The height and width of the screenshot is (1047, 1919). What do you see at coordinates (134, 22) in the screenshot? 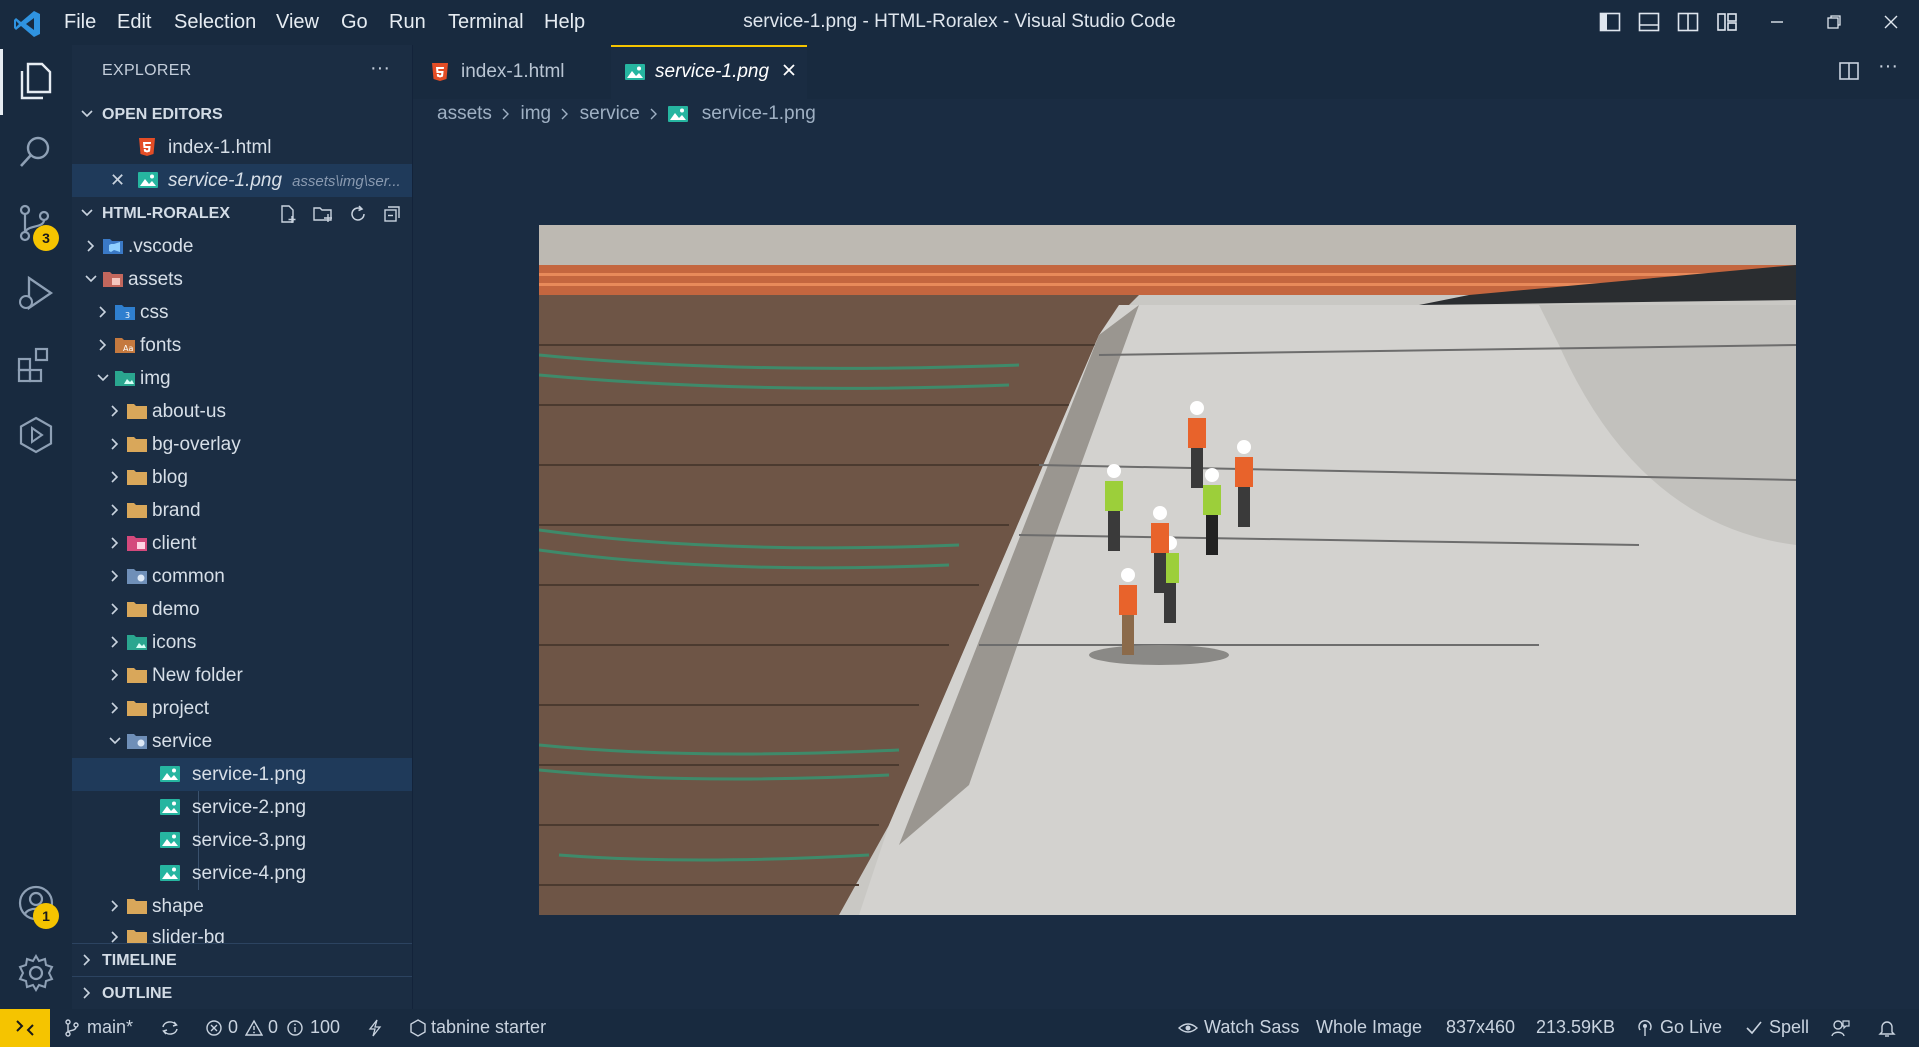
I see `menu-edit: Edit` at bounding box center [134, 22].